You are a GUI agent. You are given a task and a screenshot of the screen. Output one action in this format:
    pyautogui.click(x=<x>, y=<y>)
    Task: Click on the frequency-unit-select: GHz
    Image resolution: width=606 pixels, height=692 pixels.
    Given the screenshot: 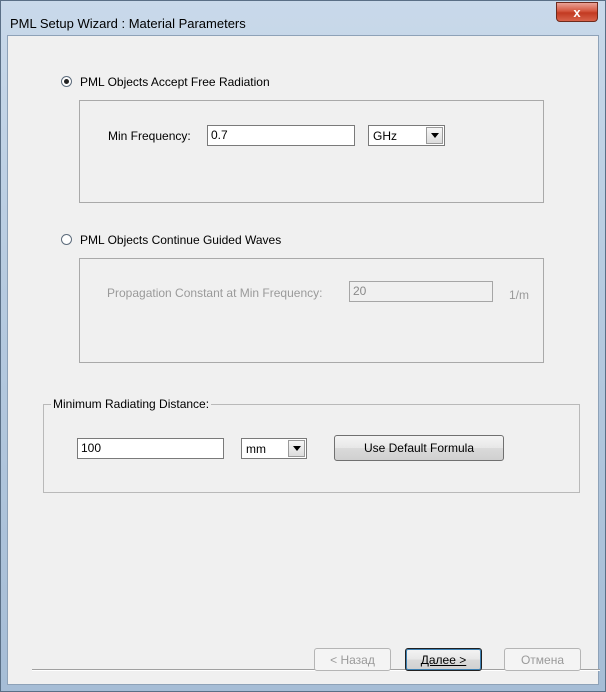 What is the action you would take?
    pyautogui.click(x=406, y=135)
    